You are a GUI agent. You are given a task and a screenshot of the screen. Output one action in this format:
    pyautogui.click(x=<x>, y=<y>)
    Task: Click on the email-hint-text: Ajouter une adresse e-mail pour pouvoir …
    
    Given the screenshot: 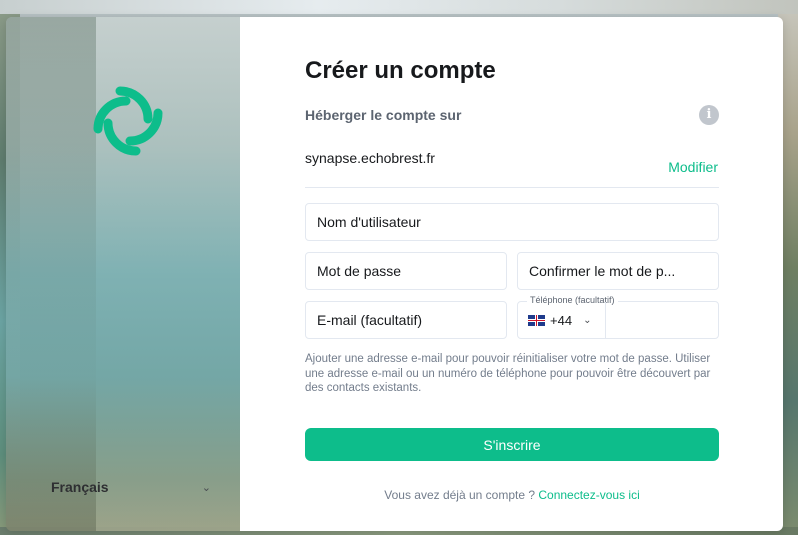 What is the action you would take?
    pyautogui.click(x=508, y=373)
    